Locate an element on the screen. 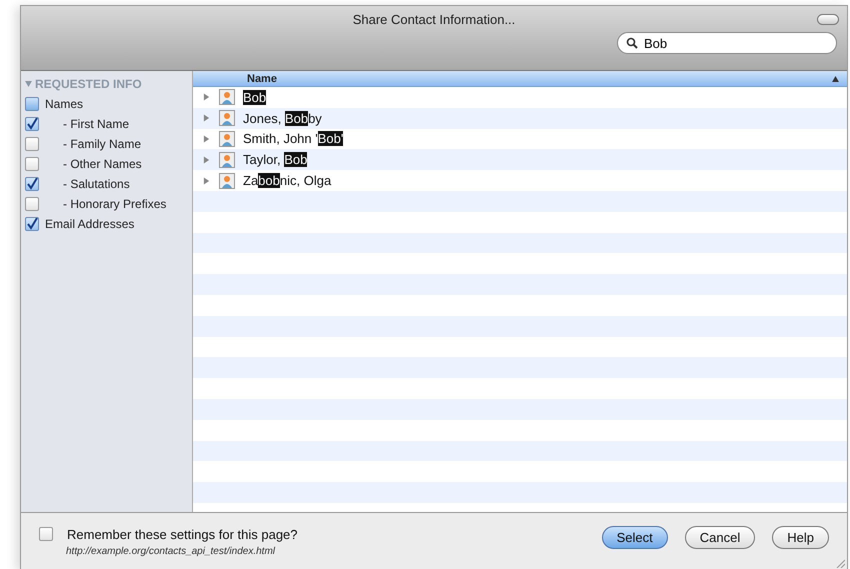 The image size is (850, 569). dialog-button: Help is located at coordinates (800, 537).